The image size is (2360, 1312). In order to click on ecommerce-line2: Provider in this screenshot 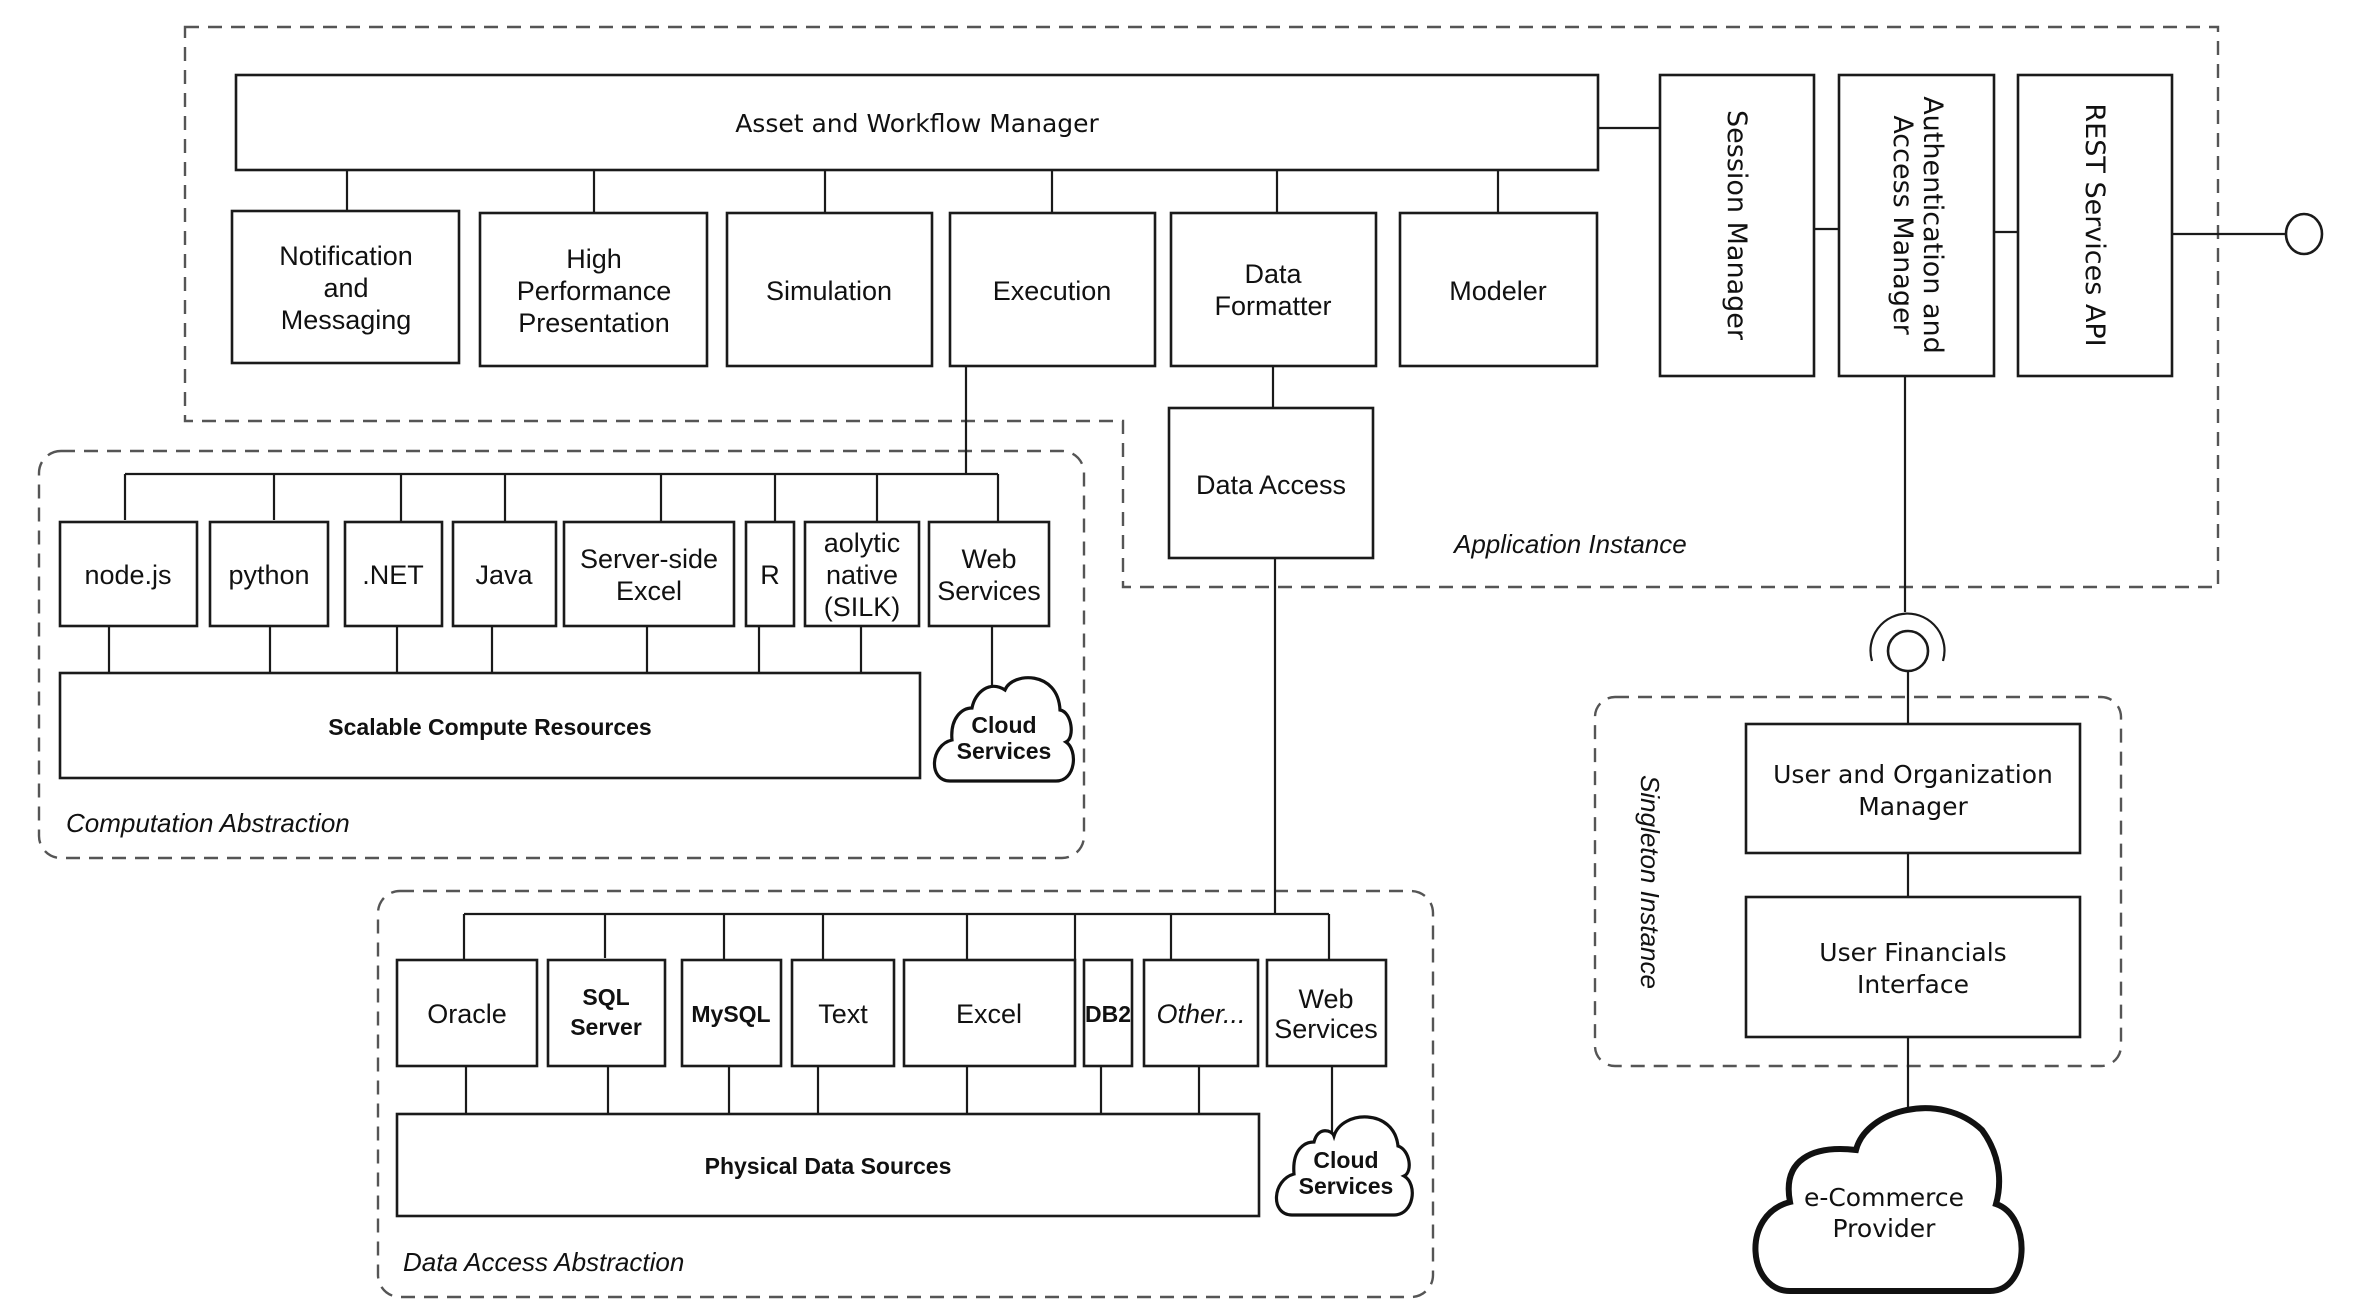, I will do `click(1885, 1228)`.